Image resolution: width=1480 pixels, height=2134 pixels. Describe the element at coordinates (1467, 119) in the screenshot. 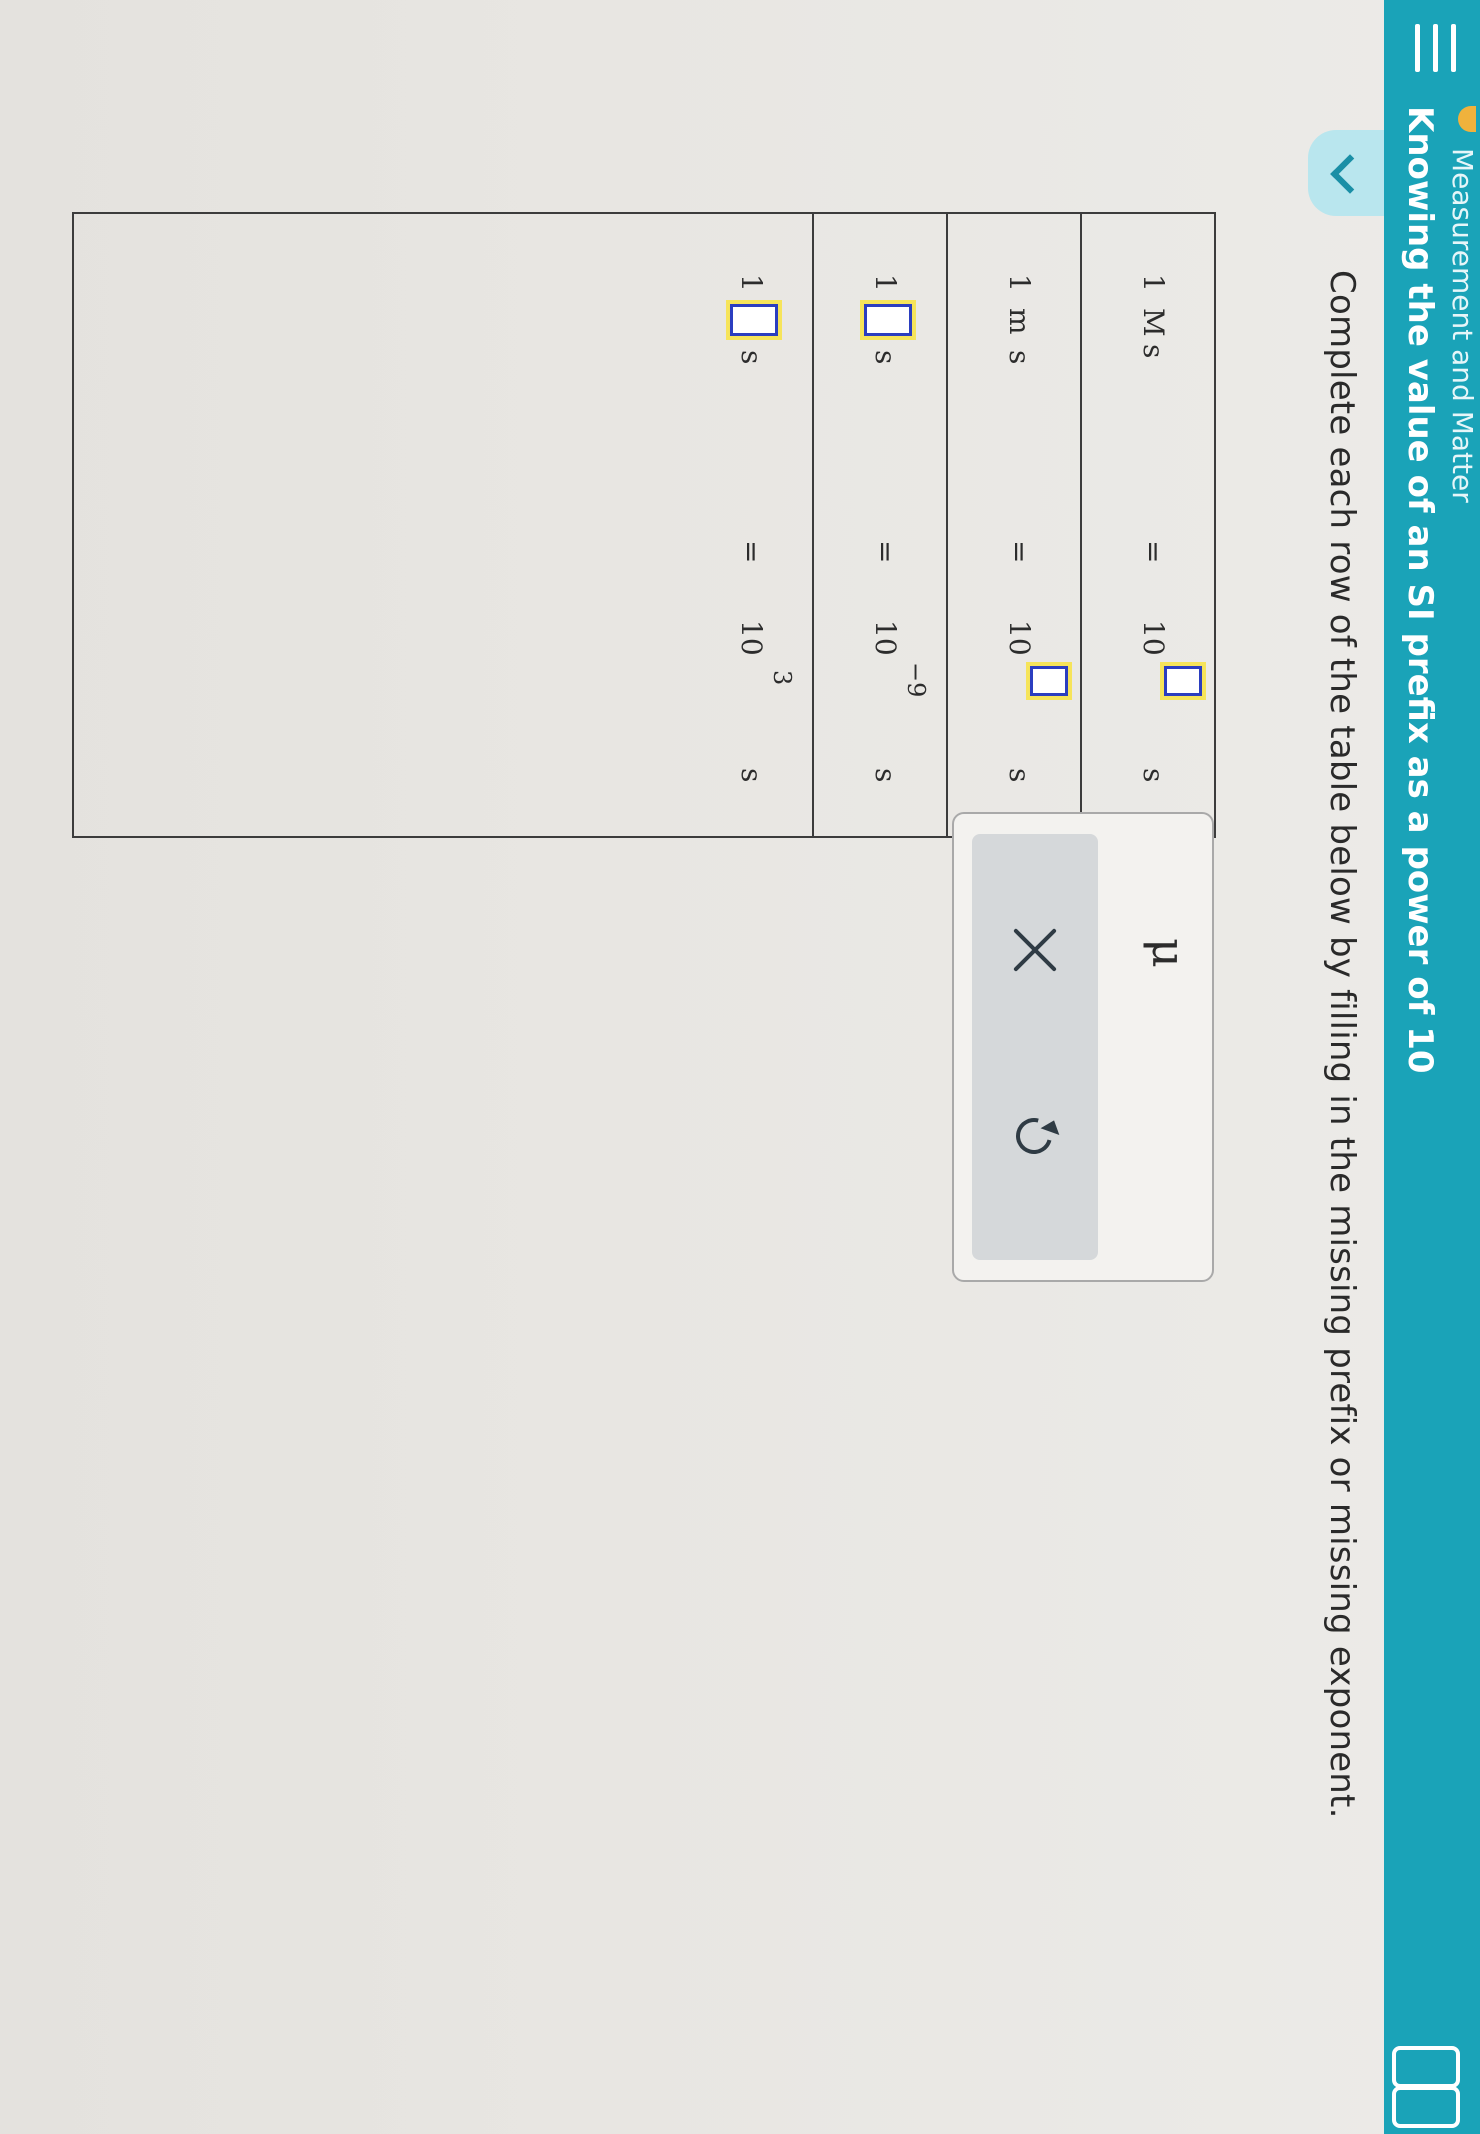

I see `topic-status-icon` at that location.